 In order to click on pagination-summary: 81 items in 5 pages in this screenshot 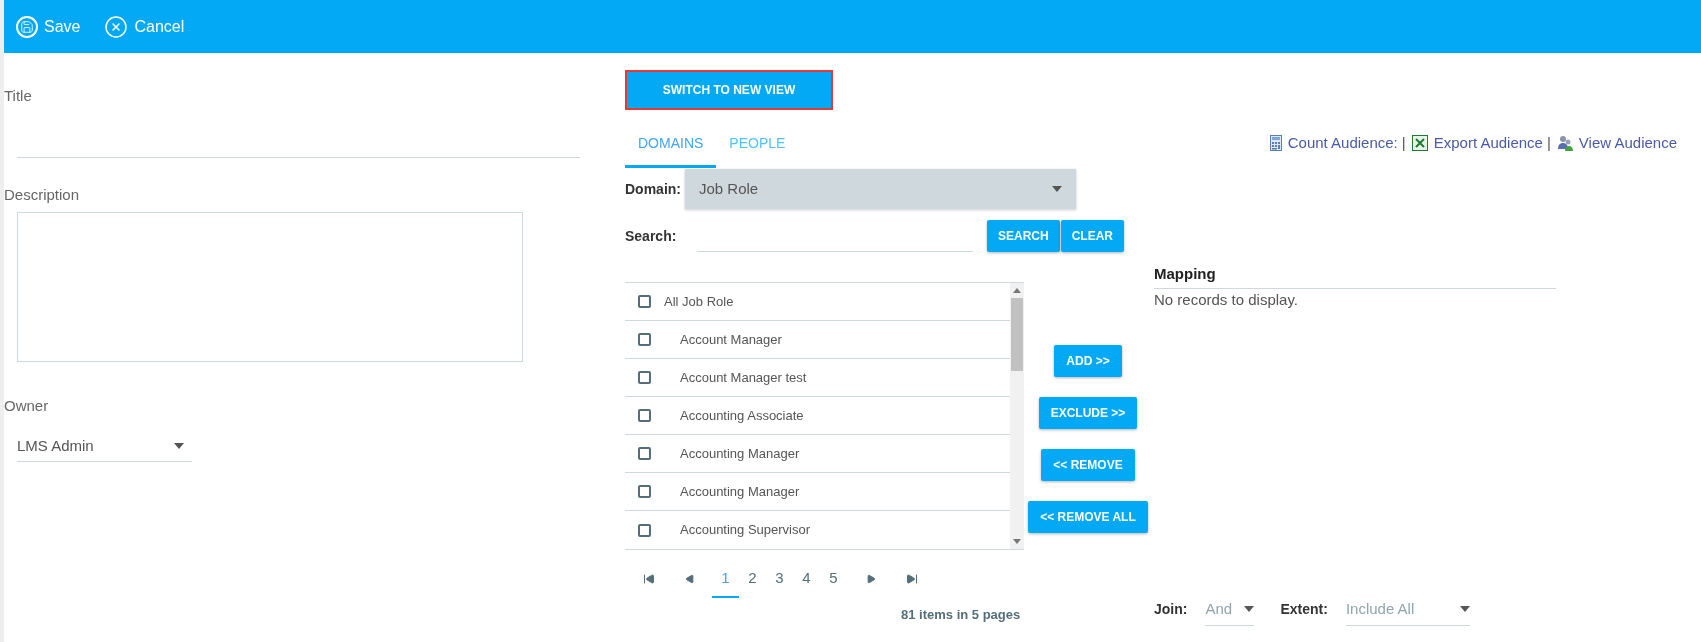, I will do `click(961, 615)`.